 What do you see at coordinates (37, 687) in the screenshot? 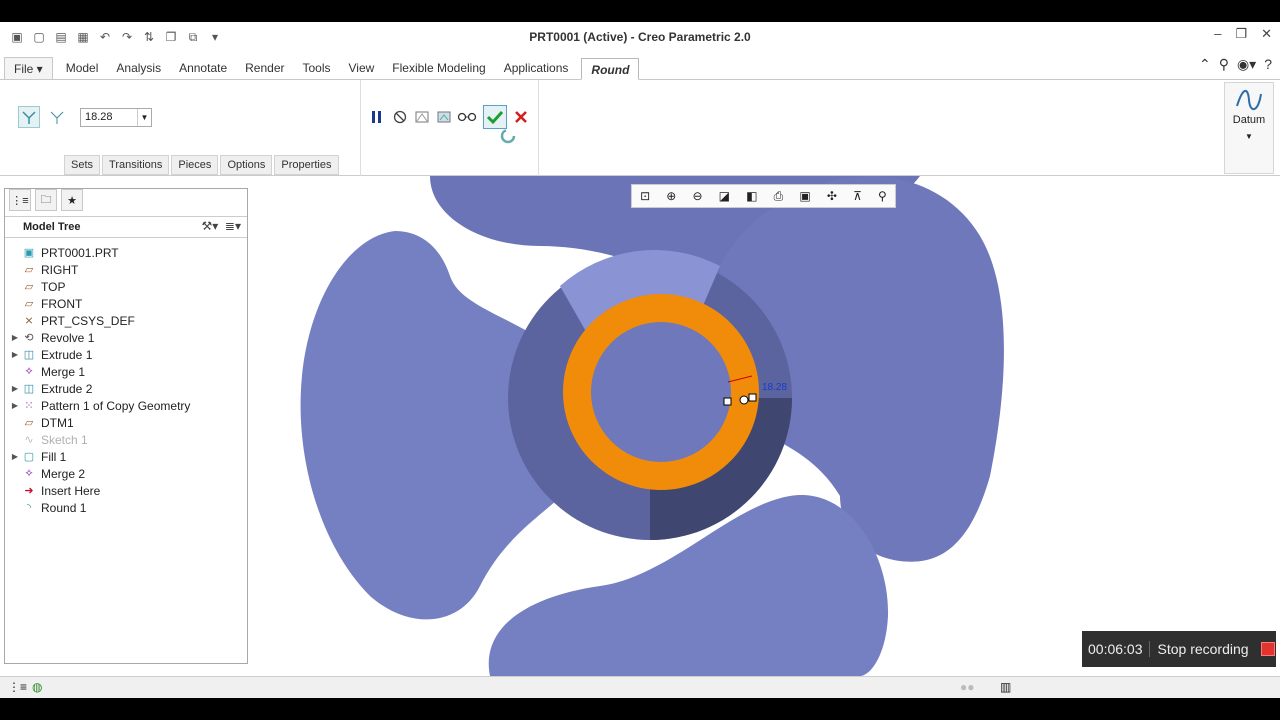
I see `browser-toggle-icon: ◍` at bounding box center [37, 687].